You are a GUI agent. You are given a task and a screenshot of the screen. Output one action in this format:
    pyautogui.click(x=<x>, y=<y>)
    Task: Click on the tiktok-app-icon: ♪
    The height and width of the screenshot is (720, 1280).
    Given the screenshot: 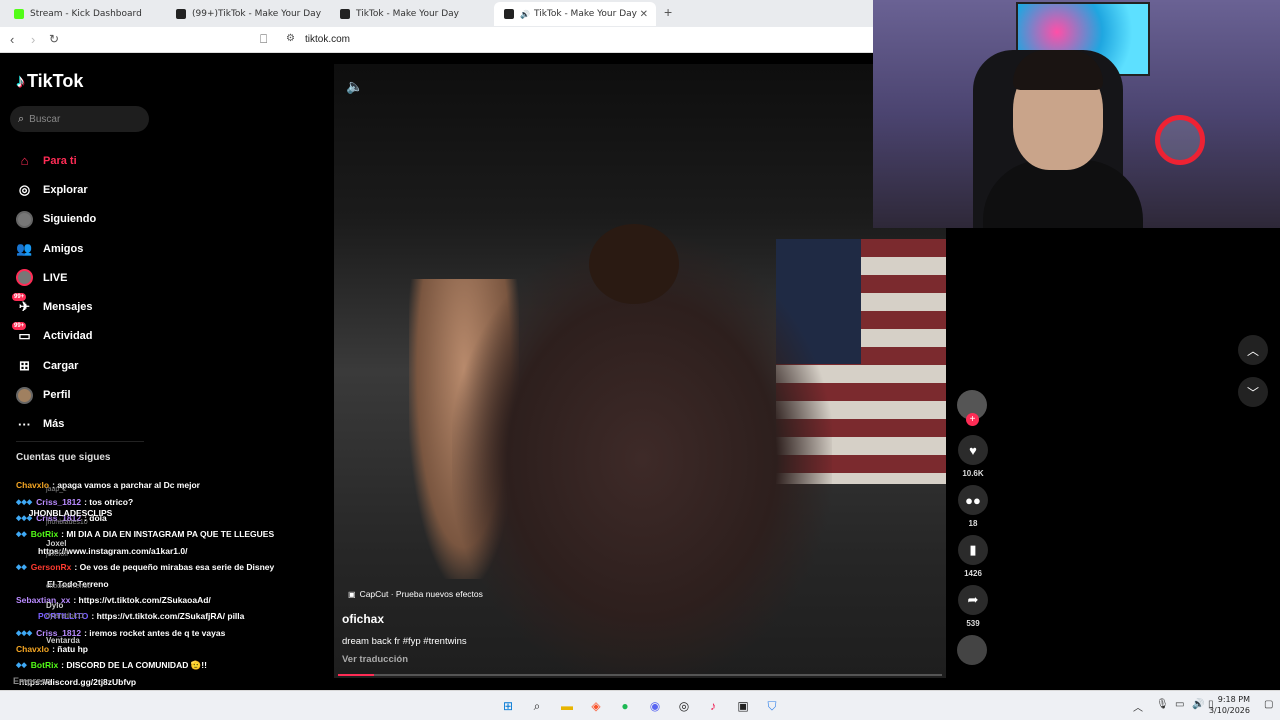 What is the action you would take?
    pyautogui.click(x=713, y=706)
    